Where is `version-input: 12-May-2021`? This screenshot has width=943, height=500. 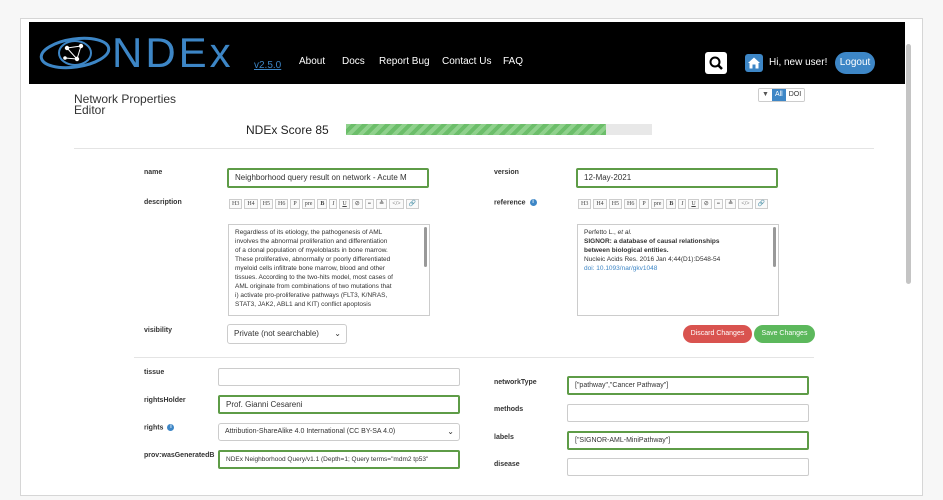
version-input: 12-May-2021 is located at coordinates (677, 178).